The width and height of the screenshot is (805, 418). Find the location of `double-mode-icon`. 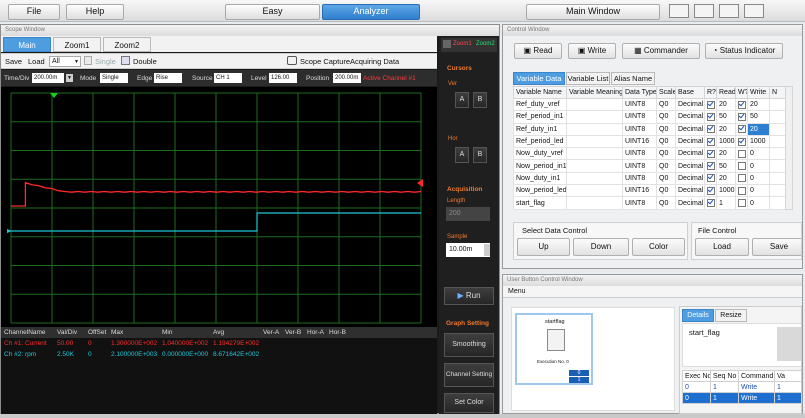

double-mode-icon is located at coordinates (125, 60).